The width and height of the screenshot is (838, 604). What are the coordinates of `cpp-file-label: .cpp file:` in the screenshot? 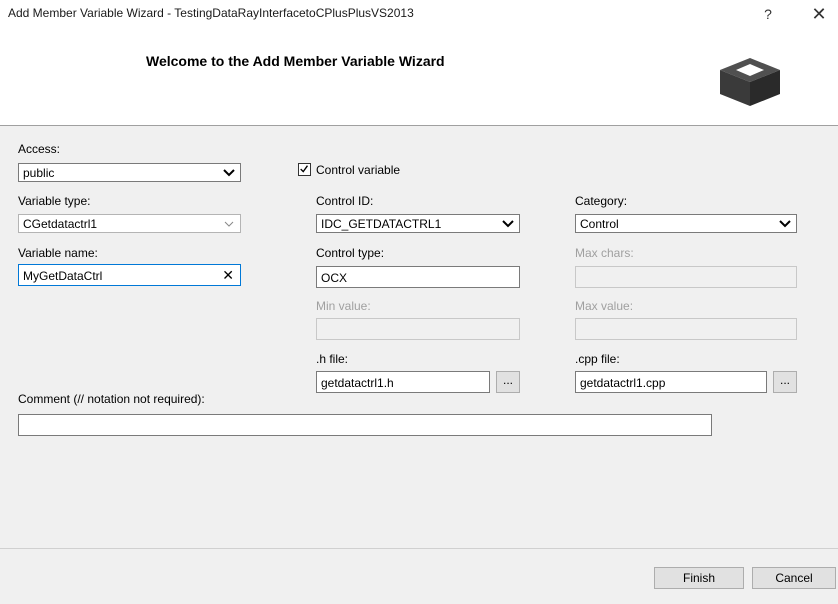 It's located at (597, 359).